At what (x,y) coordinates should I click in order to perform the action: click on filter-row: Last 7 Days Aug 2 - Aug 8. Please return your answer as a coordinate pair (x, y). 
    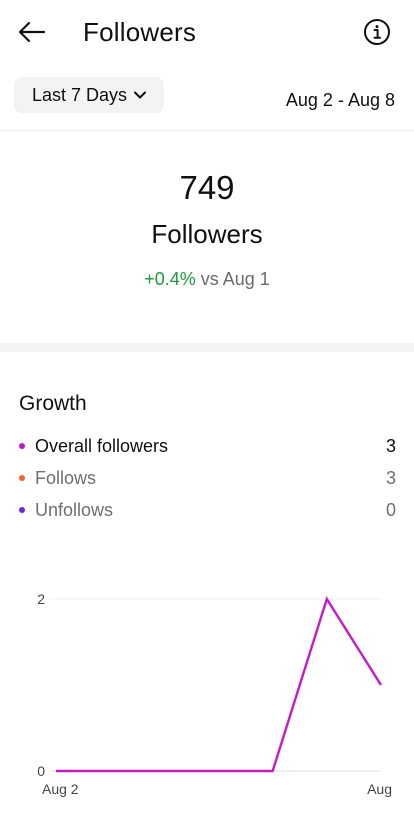
    Looking at the image, I should click on (207, 97).